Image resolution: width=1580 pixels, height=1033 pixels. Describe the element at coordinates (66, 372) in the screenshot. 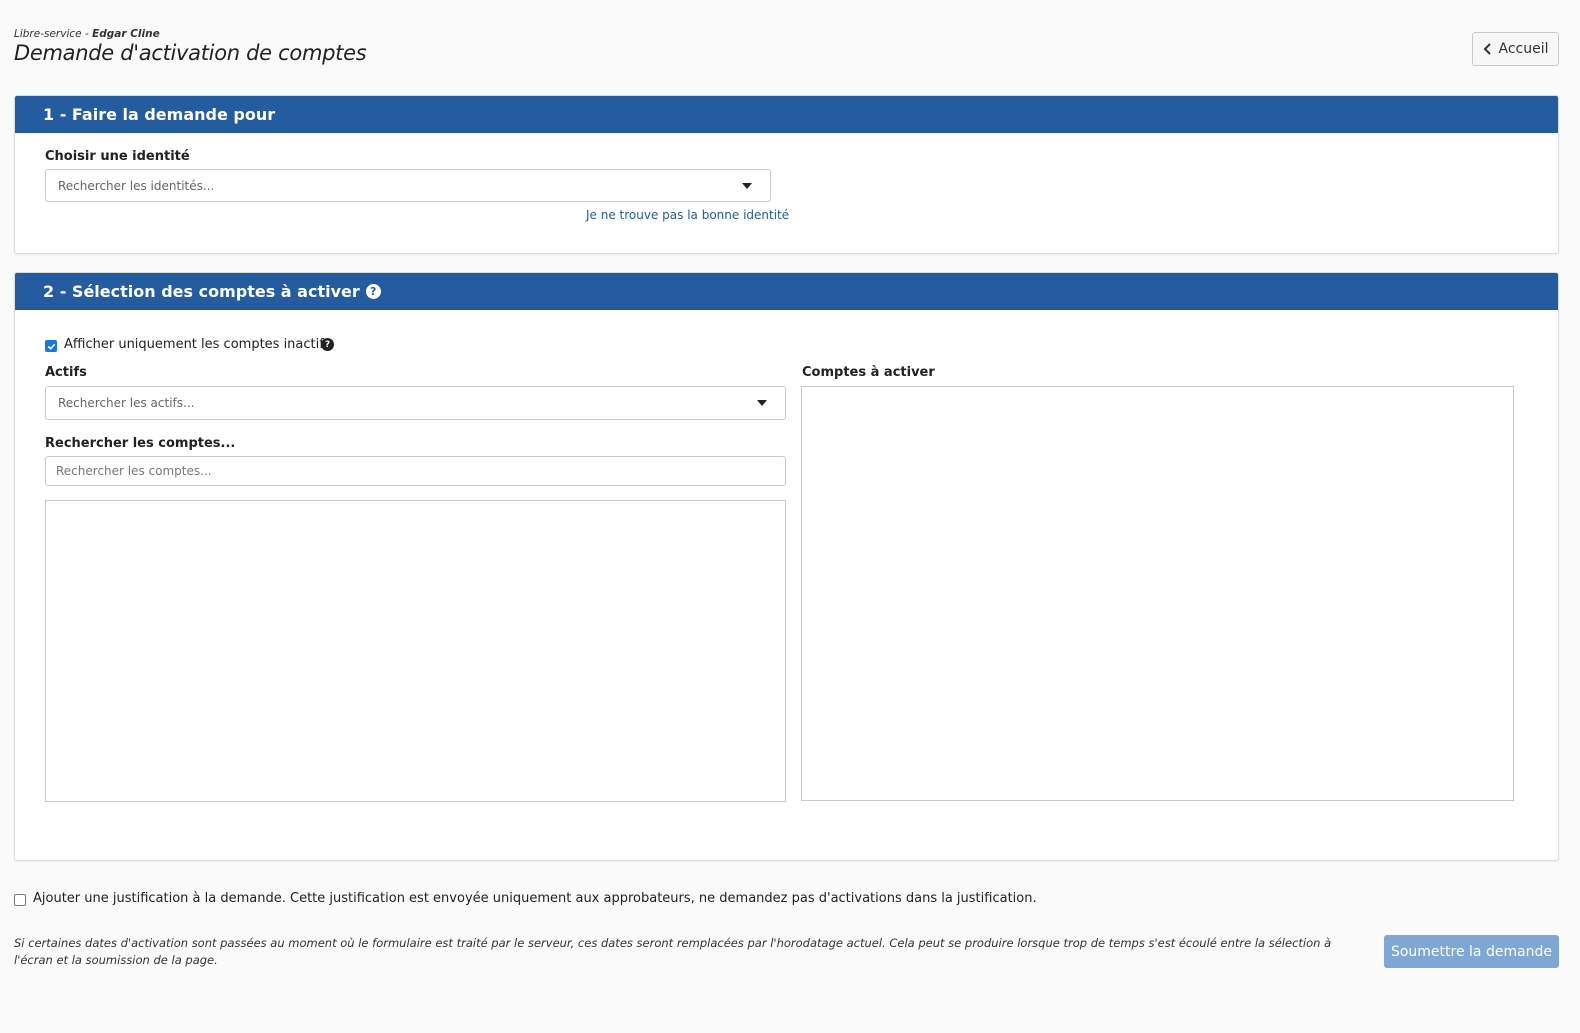

I see `assets-label: Actifs` at that location.